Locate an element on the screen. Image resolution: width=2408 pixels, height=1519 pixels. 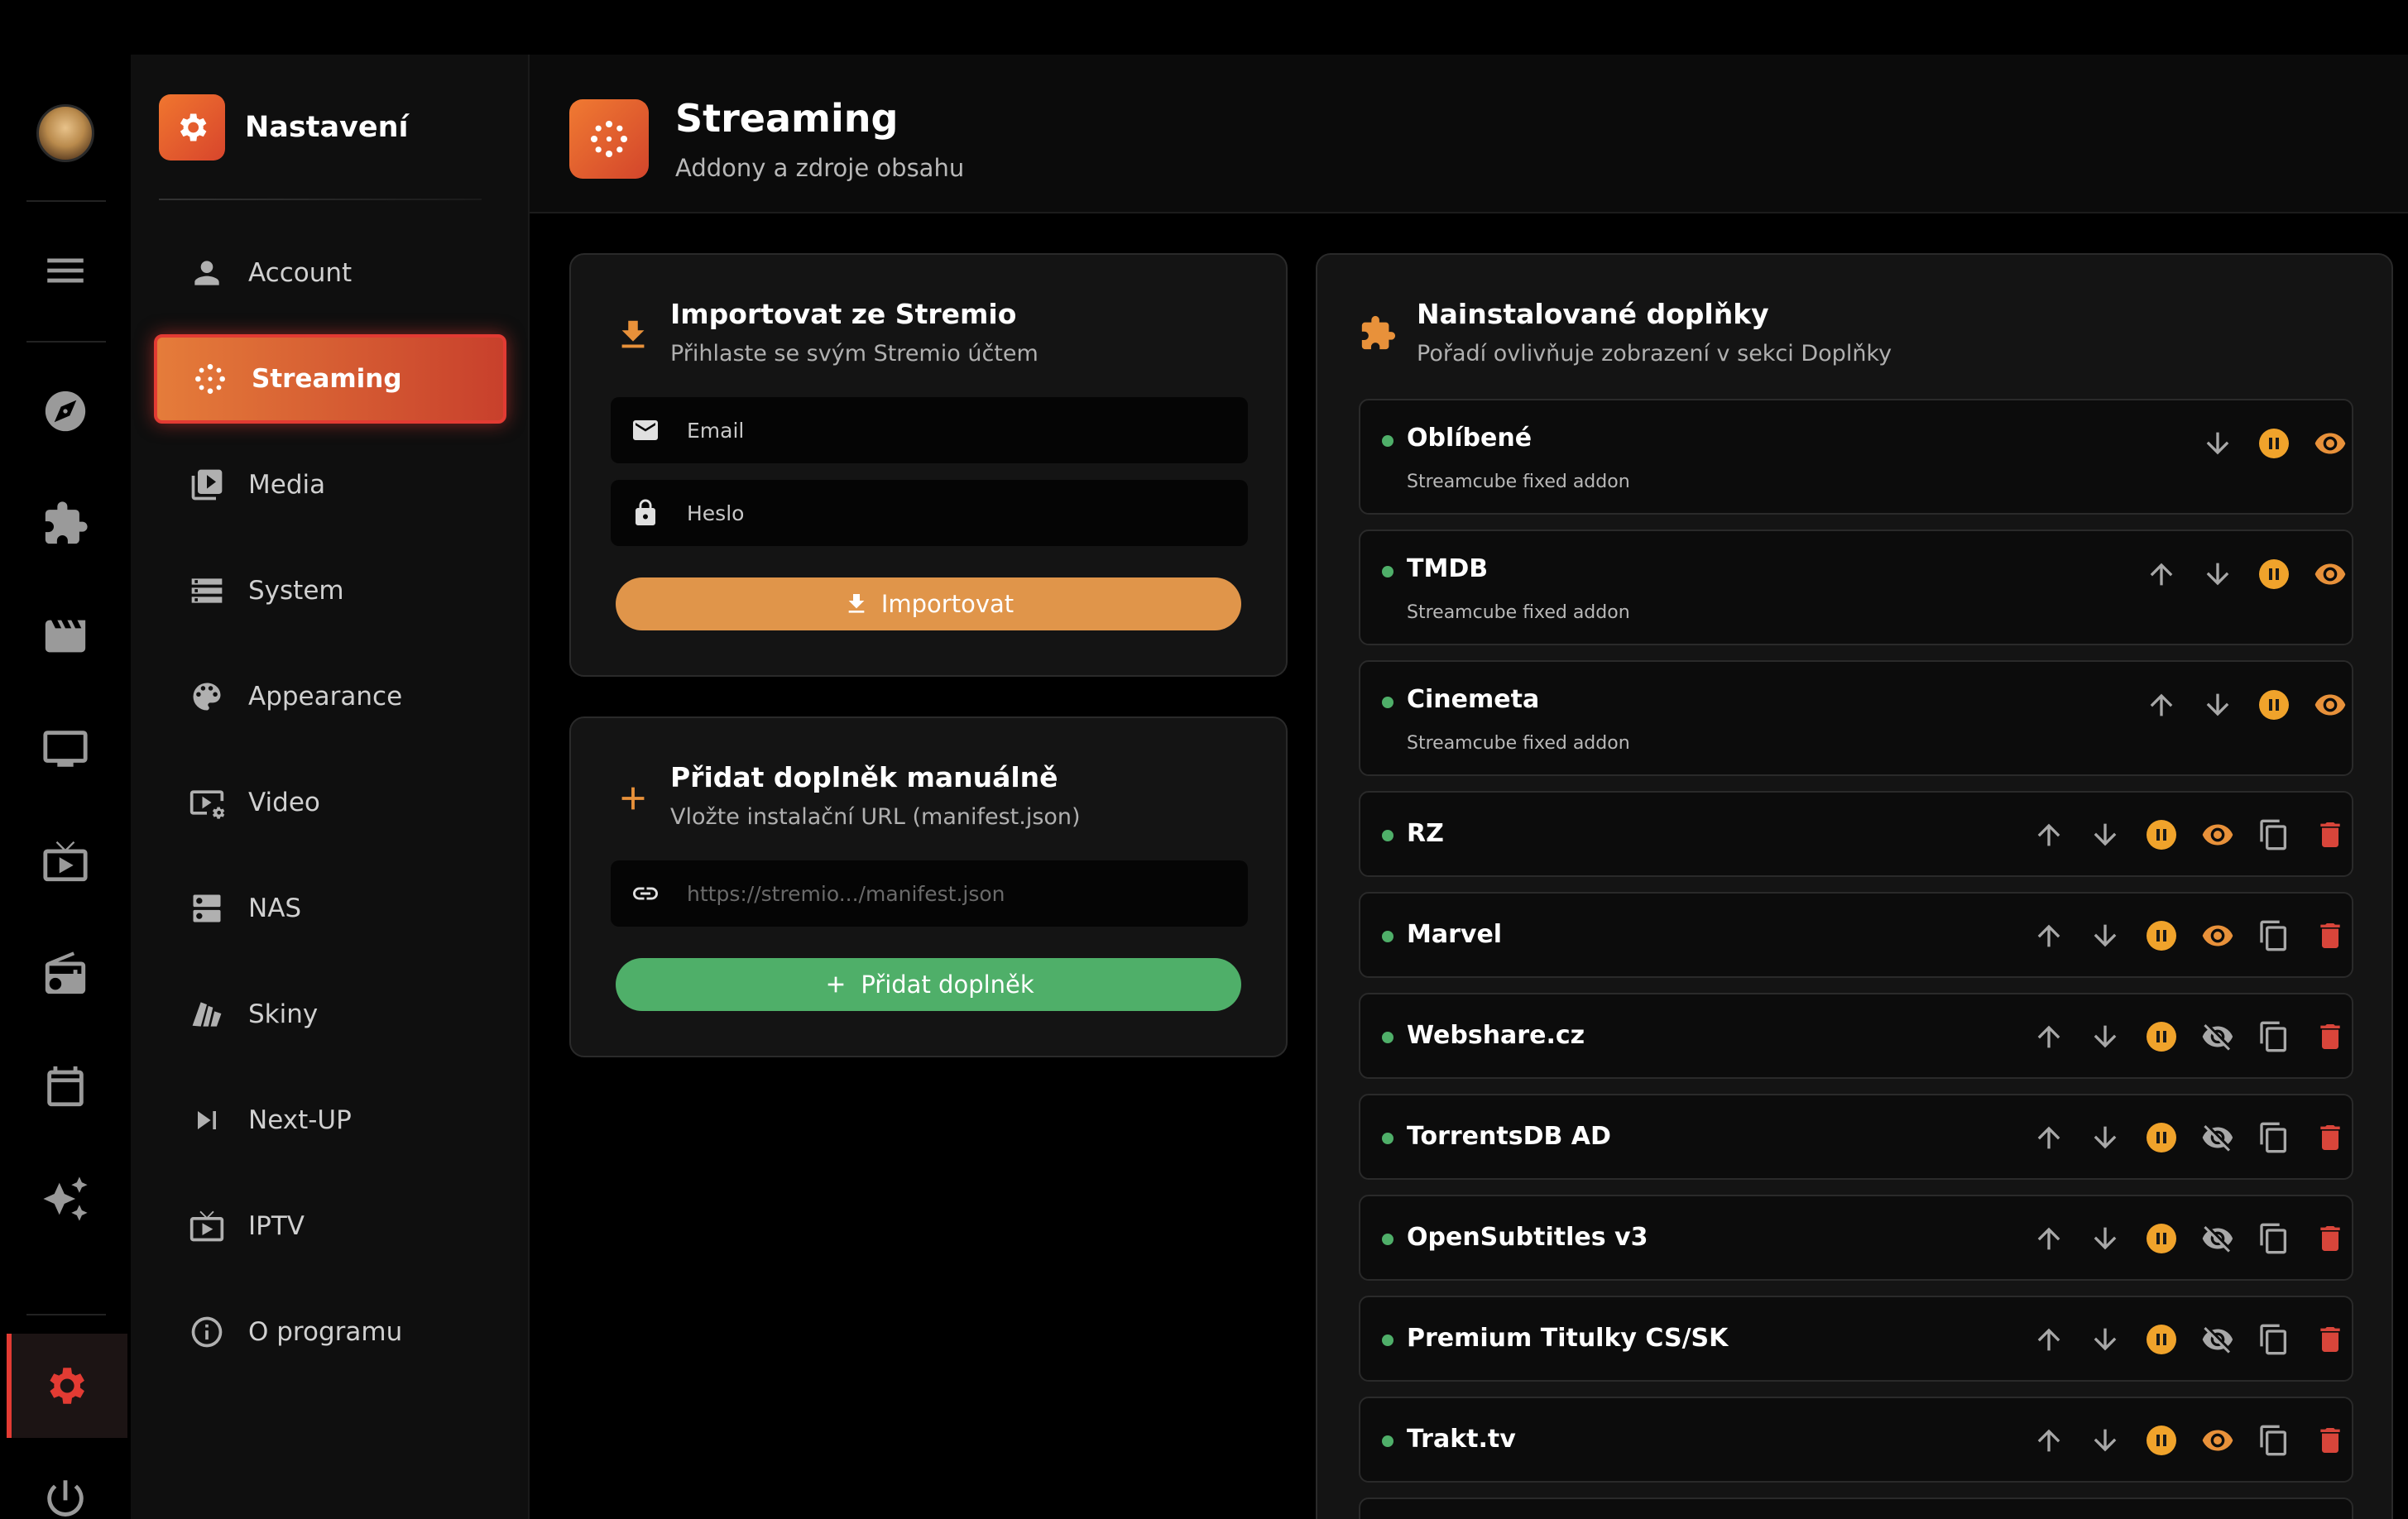
sparkle-icon is located at coordinates (65, 1199).